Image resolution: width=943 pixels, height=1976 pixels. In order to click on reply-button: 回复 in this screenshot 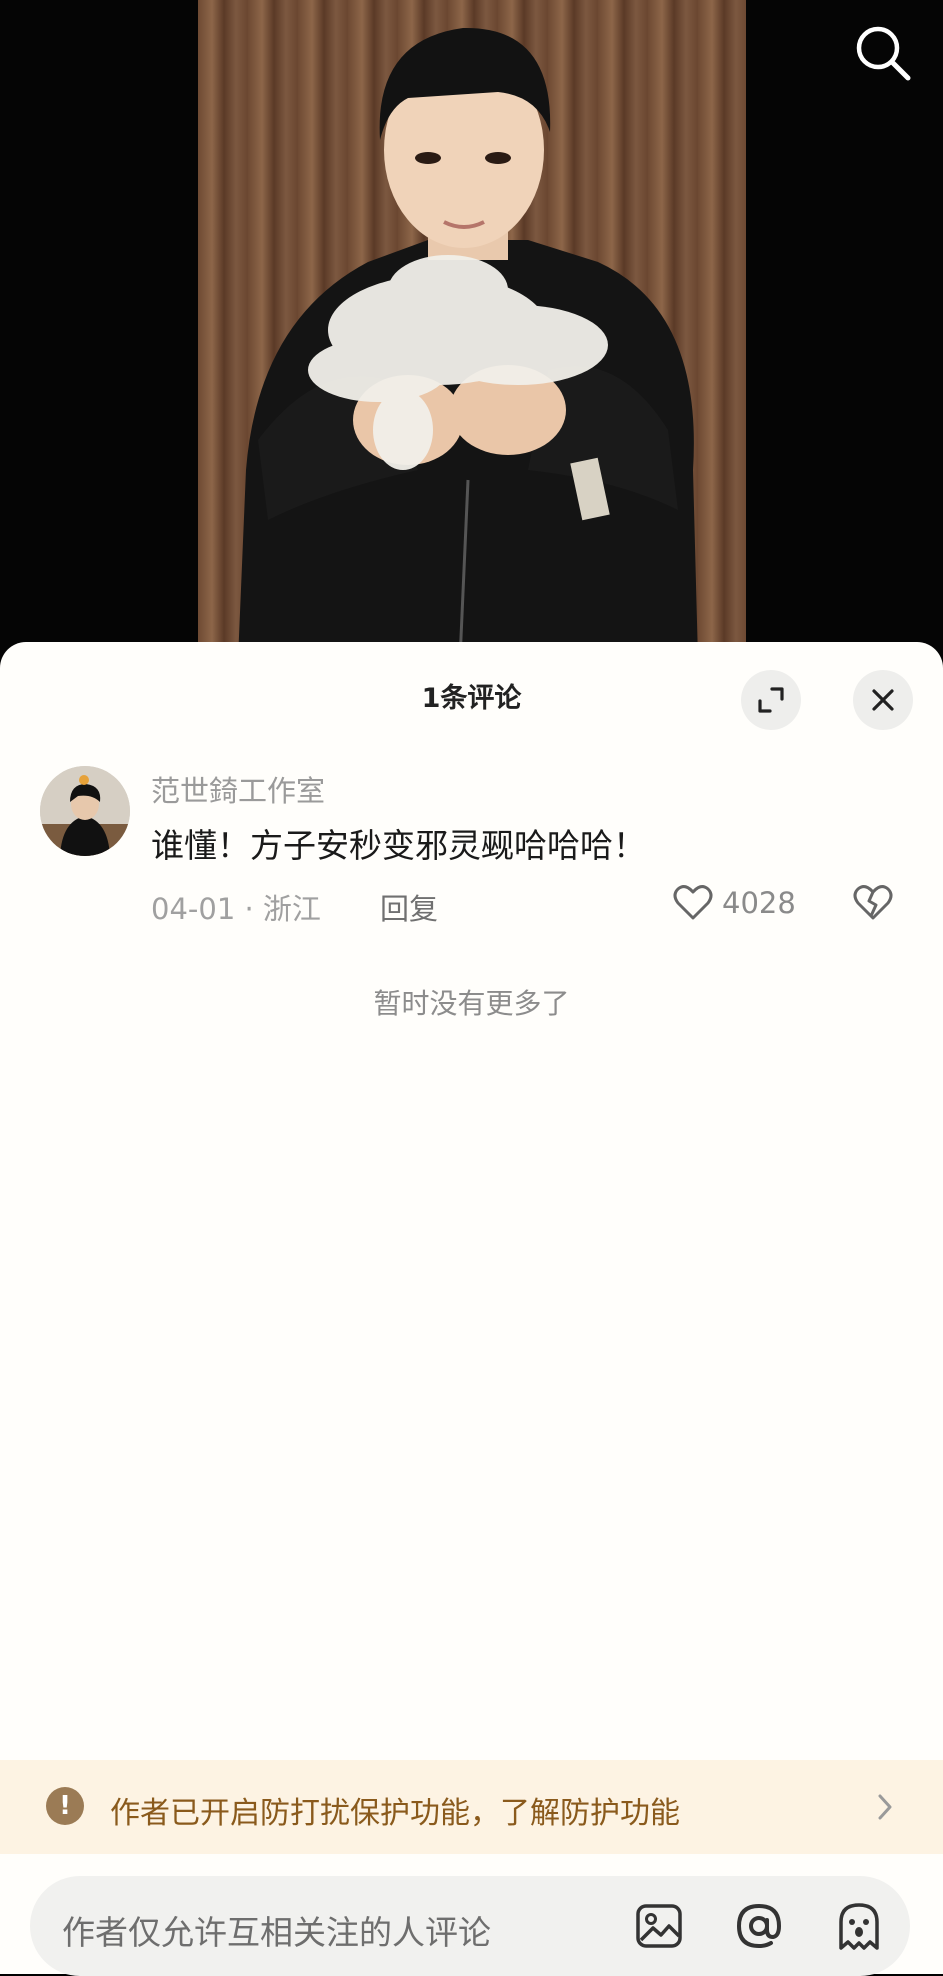, I will do `click(409, 907)`.